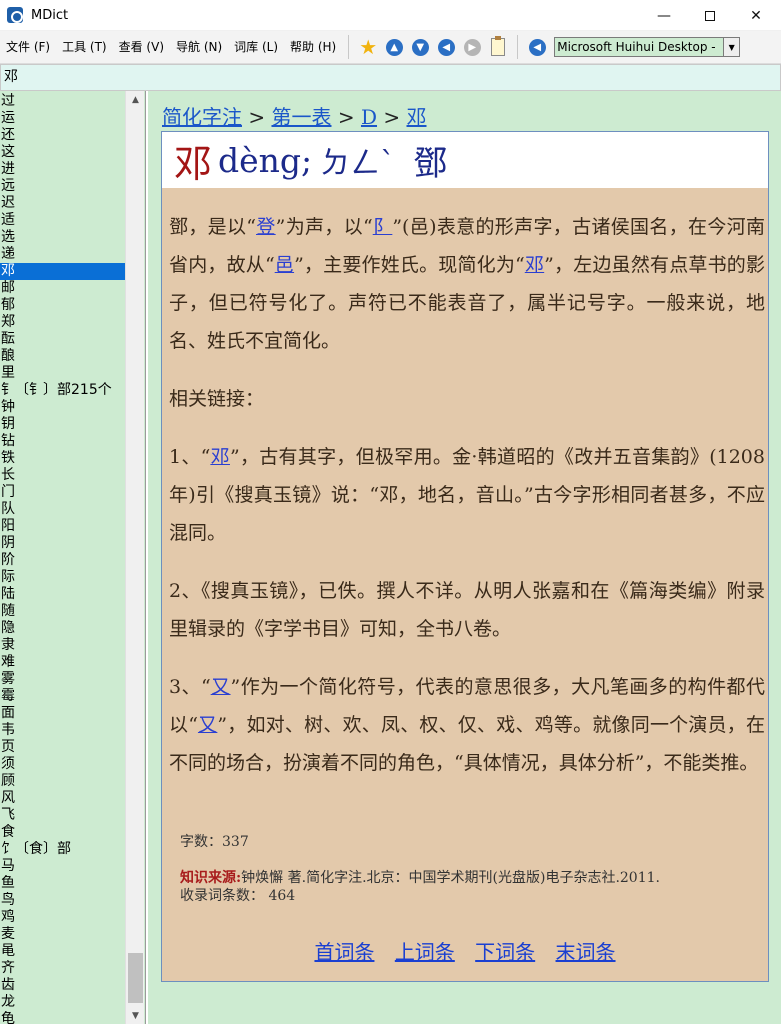 The width and height of the screenshot is (781, 1024). What do you see at coordinates (62, 560) in the screenshot?
I see `word-list-item: 阶` at bounding box center [62, 560].